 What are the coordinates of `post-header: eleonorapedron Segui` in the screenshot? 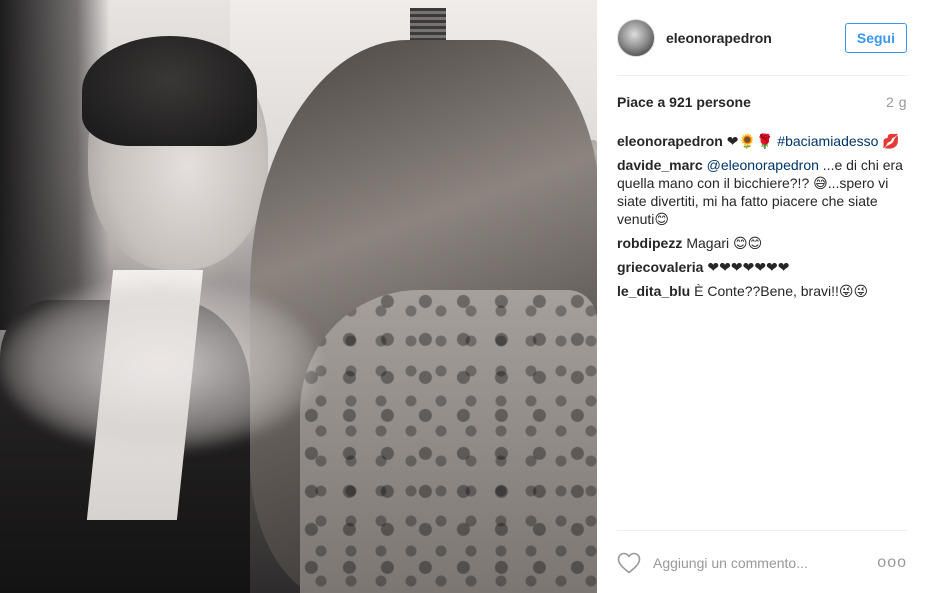 It's located at (762, 38).